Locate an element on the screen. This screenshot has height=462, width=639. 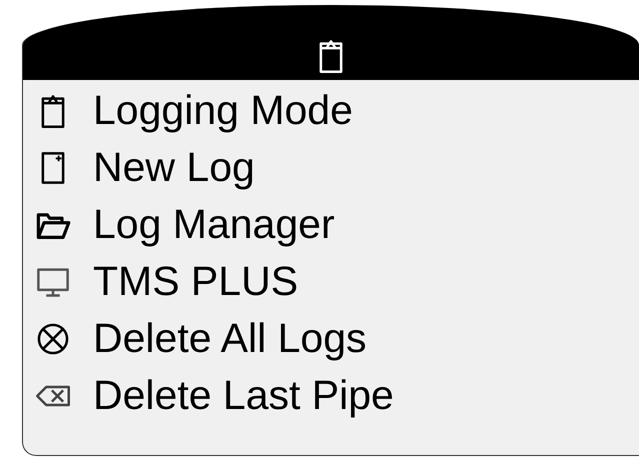
menu-item: New Log is located at coordinates (331, 167).